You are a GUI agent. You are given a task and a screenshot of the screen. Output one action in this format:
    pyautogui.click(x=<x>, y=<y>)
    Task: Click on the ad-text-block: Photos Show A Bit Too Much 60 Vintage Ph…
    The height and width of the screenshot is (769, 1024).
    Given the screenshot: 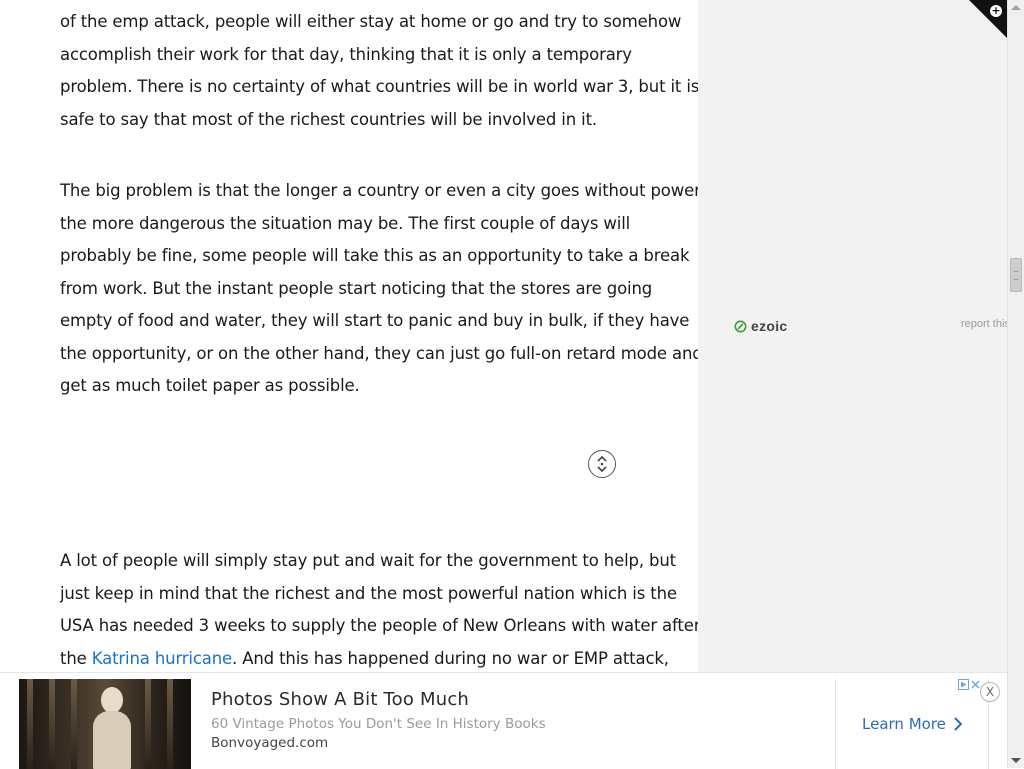 What is the action you would take?
    pyautogui.click(x=511, y=720)
    